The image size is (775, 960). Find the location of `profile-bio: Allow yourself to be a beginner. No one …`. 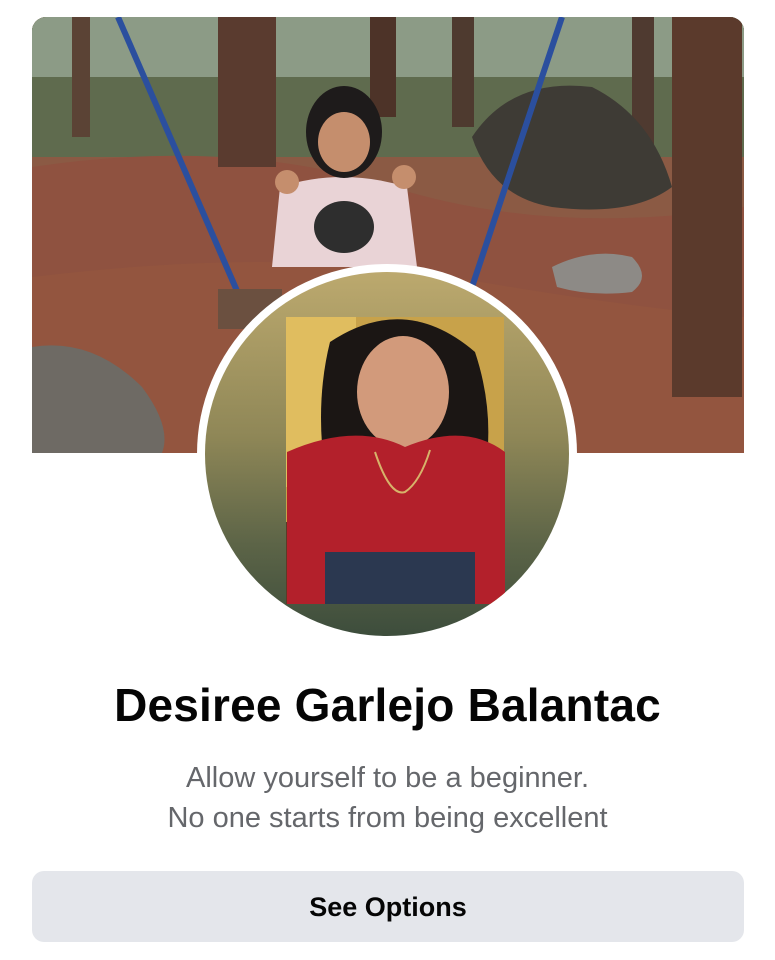

profile-bio: Allow yourself to be a beginner. No one … is located at coordinates (387, 798).